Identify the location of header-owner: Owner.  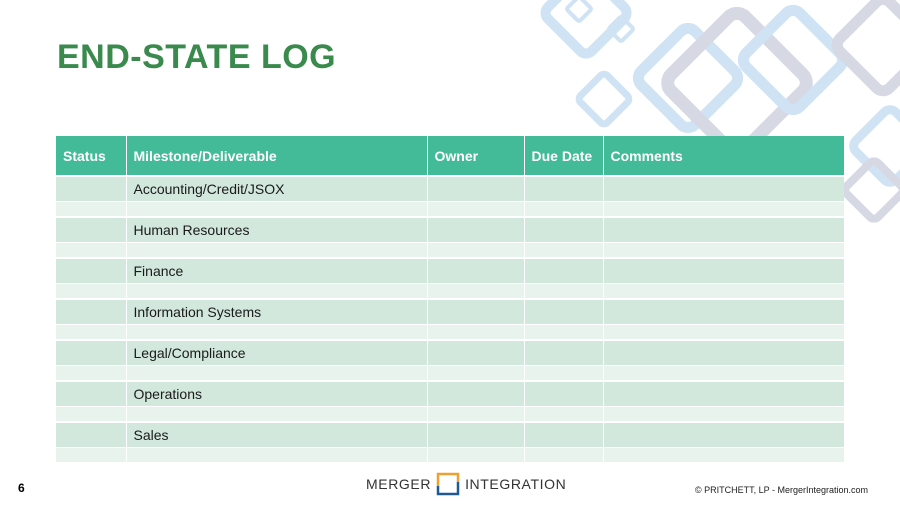
(475, 156).